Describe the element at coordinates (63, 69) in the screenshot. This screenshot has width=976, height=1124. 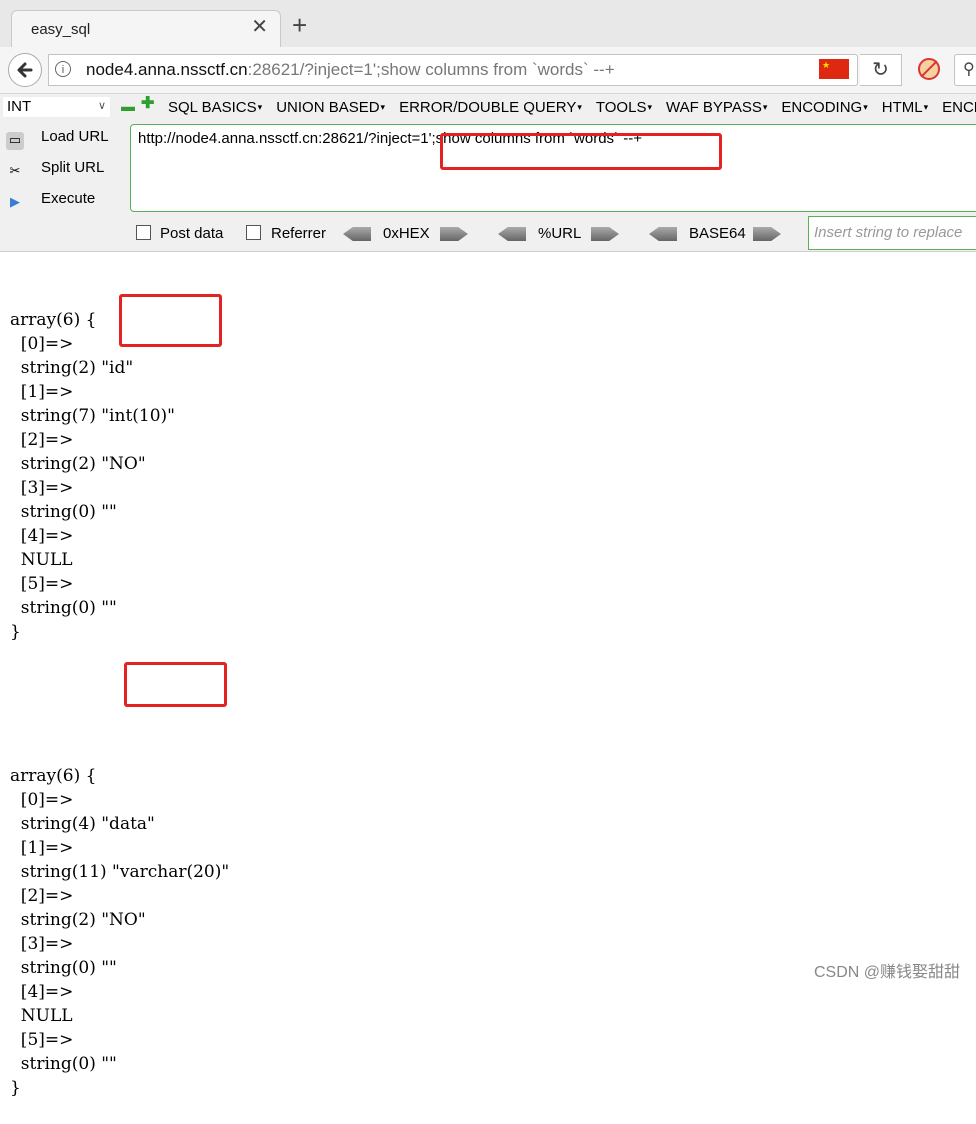
I see `info-icon: i` at that location.